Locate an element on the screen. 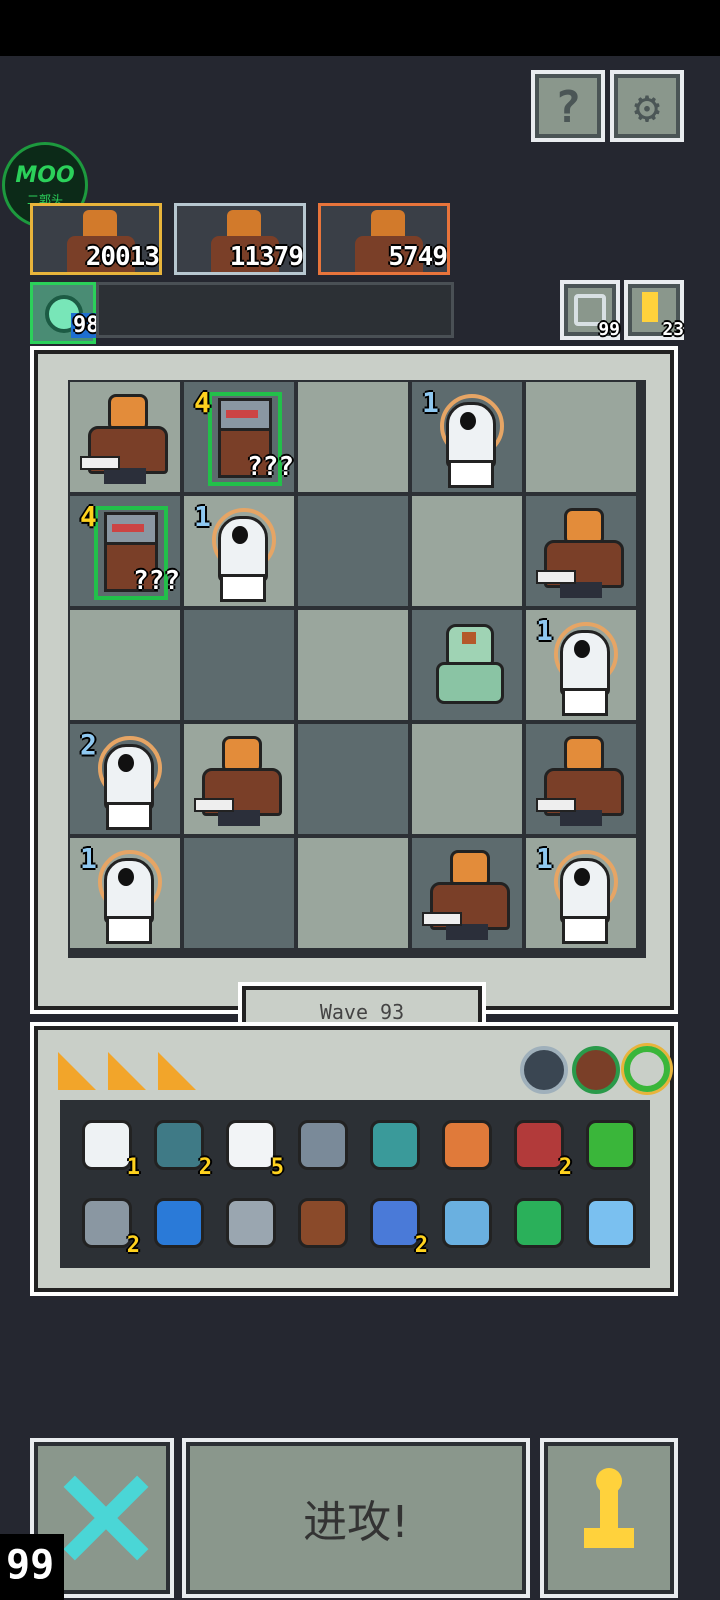 The height and width of the screenshot is (1600, 720). relic-helm-icon is located at coordinates (544, 1070).